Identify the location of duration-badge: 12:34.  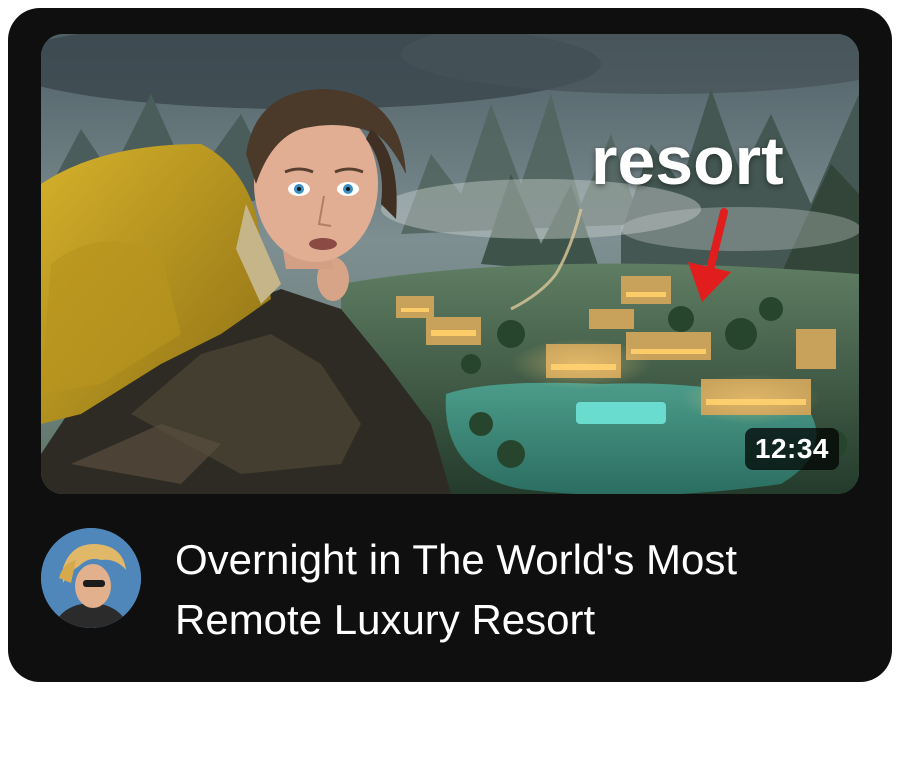
(791, 449).